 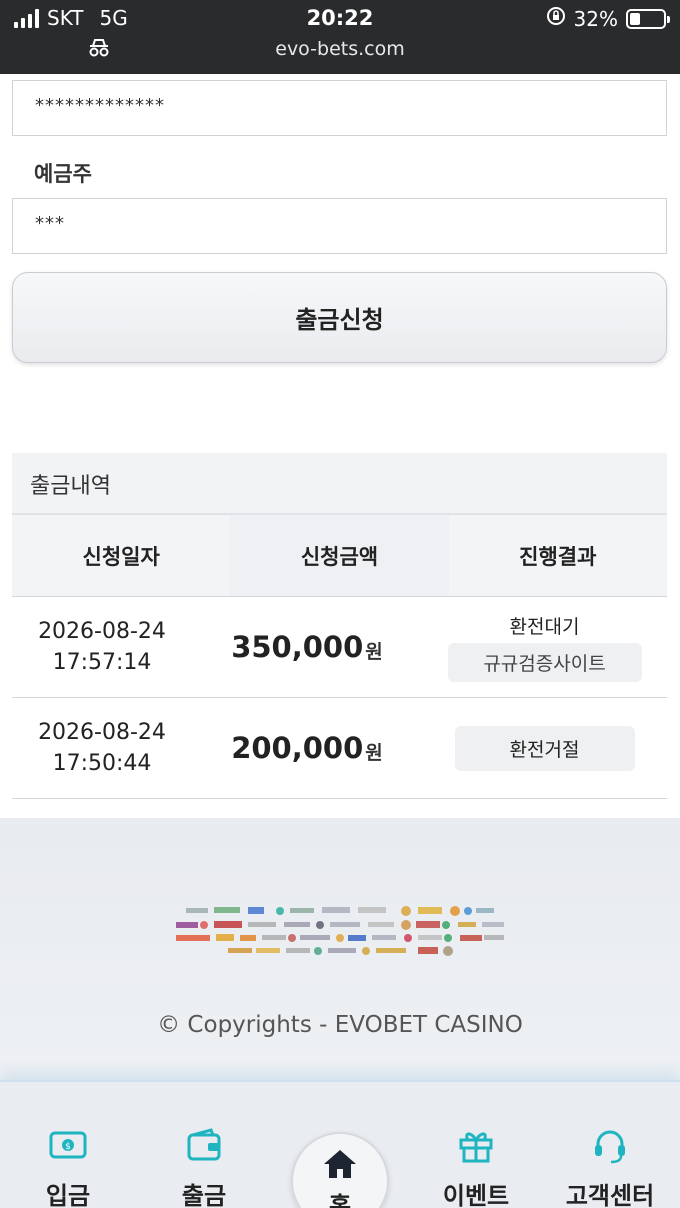 I want to click on nav-withdraw: 출금, so click(x=204, y=1168).